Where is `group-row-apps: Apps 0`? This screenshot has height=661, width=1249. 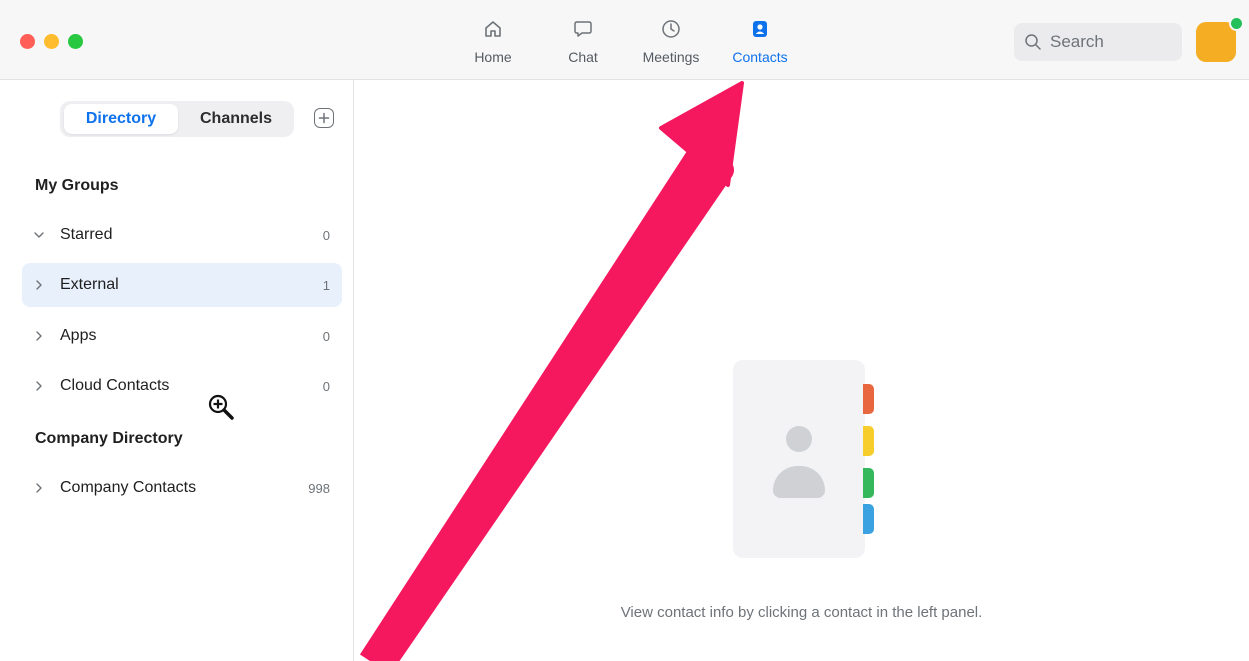
group-row-apps: Apps 0 is located at coordinates (182, 336).